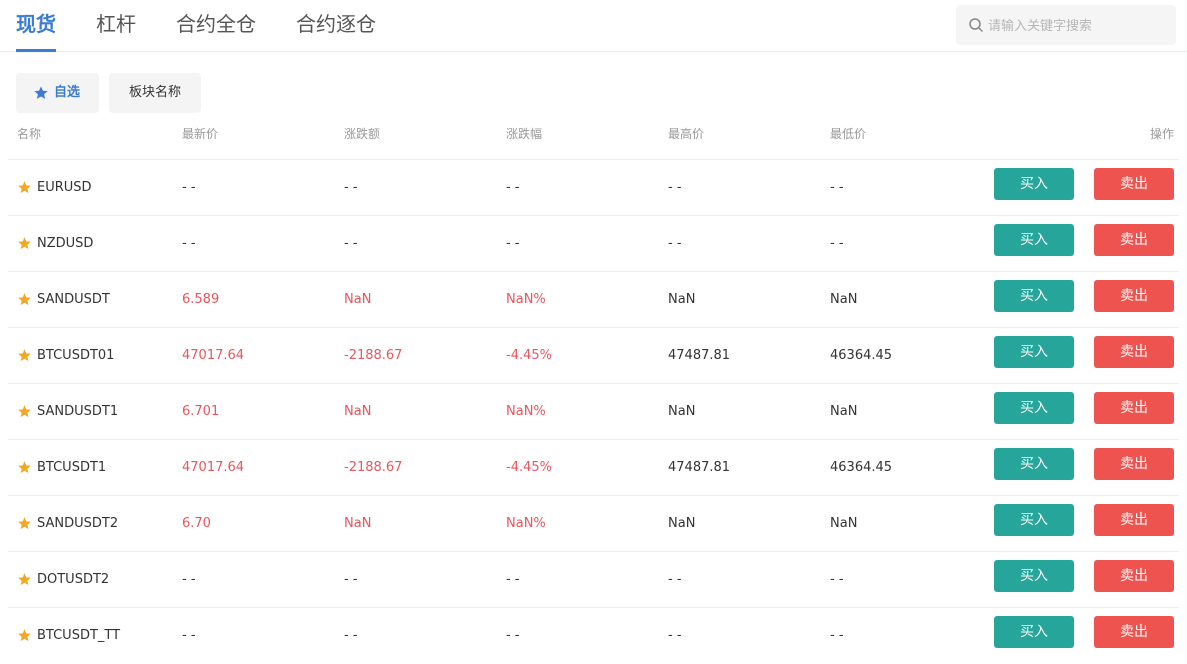 Image resolution: width=1187 pixels, height=664 pixels. Describe the element at coordinates (593, 26) in the screenshot. I see `top-tab-bar: 现货 杠杆 合约全仓 合约逐仓` at that location.